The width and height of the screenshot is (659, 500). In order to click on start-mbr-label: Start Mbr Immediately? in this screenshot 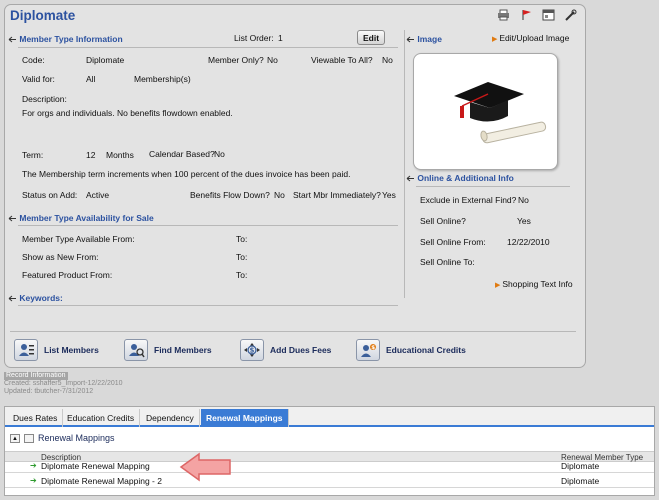, I will do `click(337, 195)`.